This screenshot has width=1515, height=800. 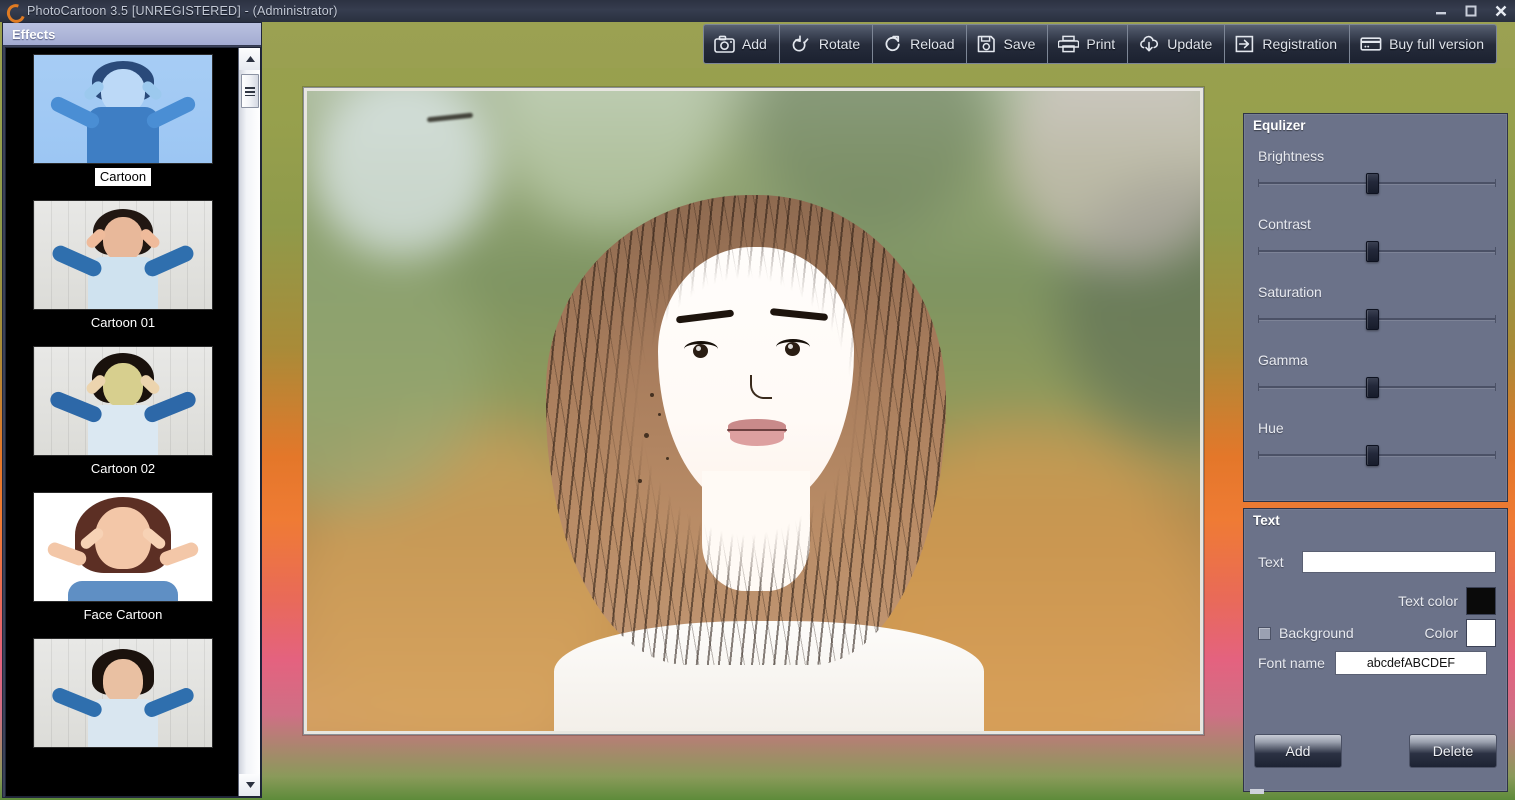 I want to click on add-text-button-label: Add, so click(x=1298, y=751).